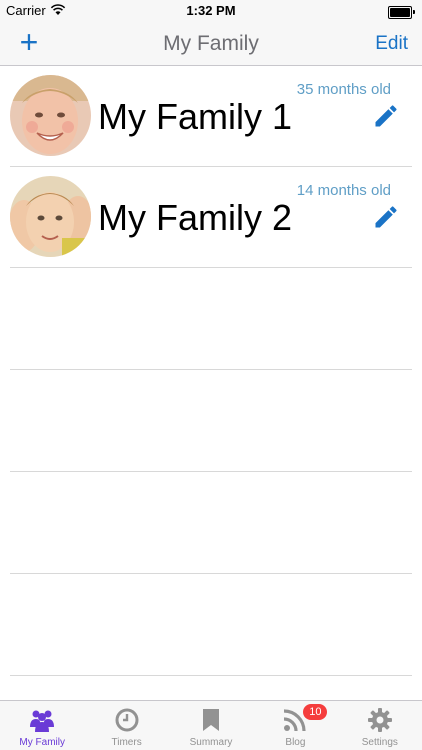  What do you see at coordinates (295, 742) in the screenshot?
I see `tab-label: Blog` at bounding box center [295, 742].